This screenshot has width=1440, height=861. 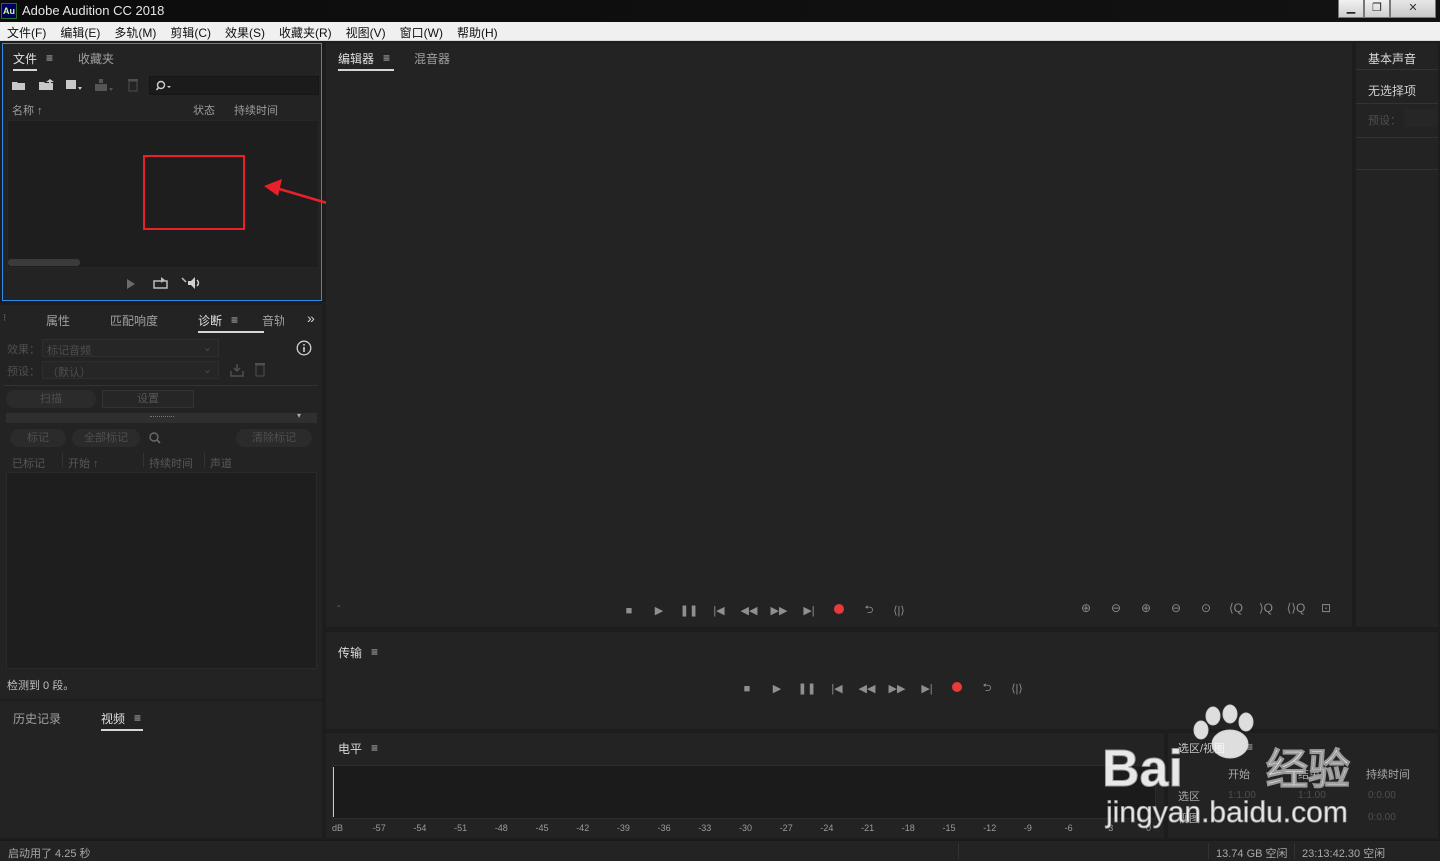 I want to click on panel-overflow-icon: », so click(x=311, y=318).